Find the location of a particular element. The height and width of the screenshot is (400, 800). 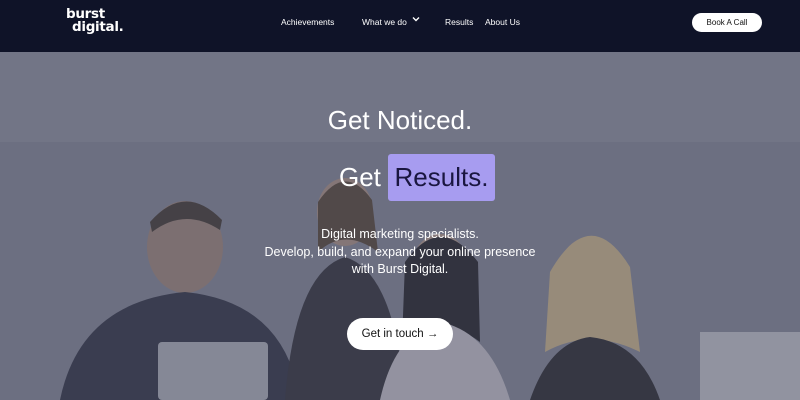

nav-results: Results is located at coordinates (459, 22).